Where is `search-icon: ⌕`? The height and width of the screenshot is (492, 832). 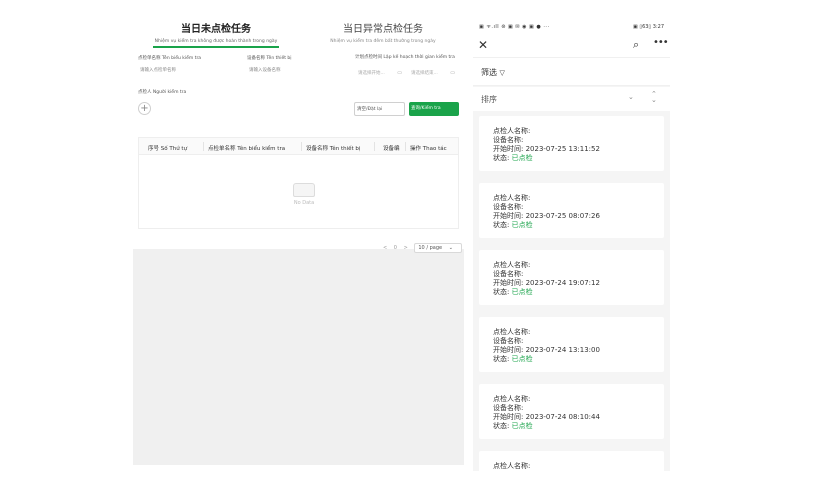 search-icon: ⌕ is located at coordinates (636, 45).